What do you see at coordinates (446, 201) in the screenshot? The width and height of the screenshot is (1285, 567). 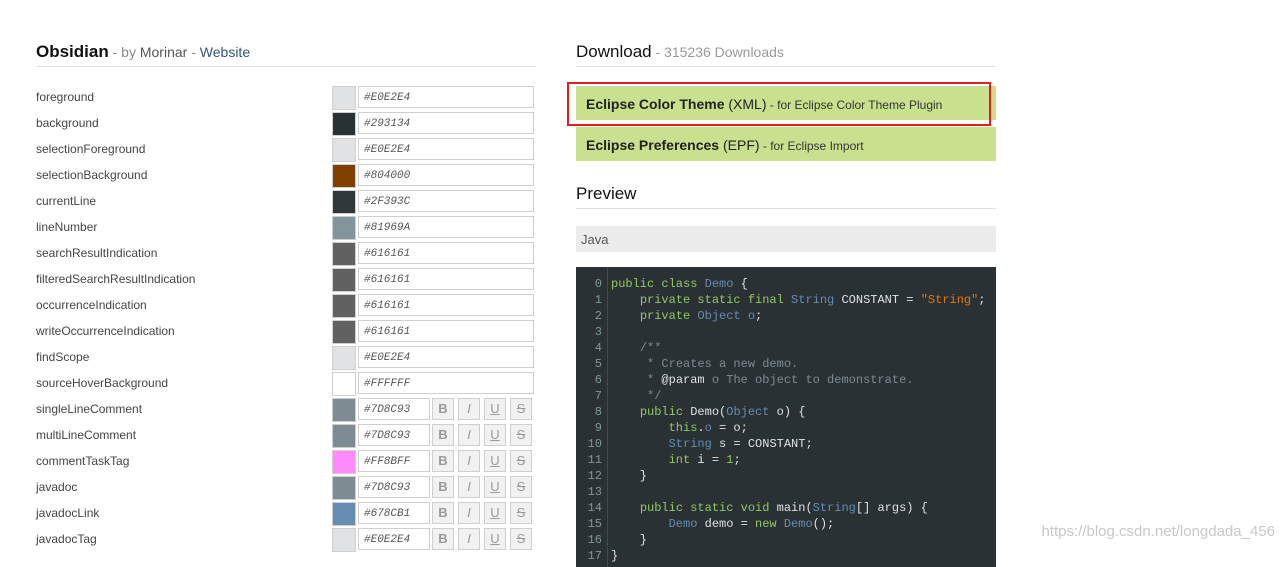 I see `hex-color-field: #2F393C` at bounding box center [446, 201].